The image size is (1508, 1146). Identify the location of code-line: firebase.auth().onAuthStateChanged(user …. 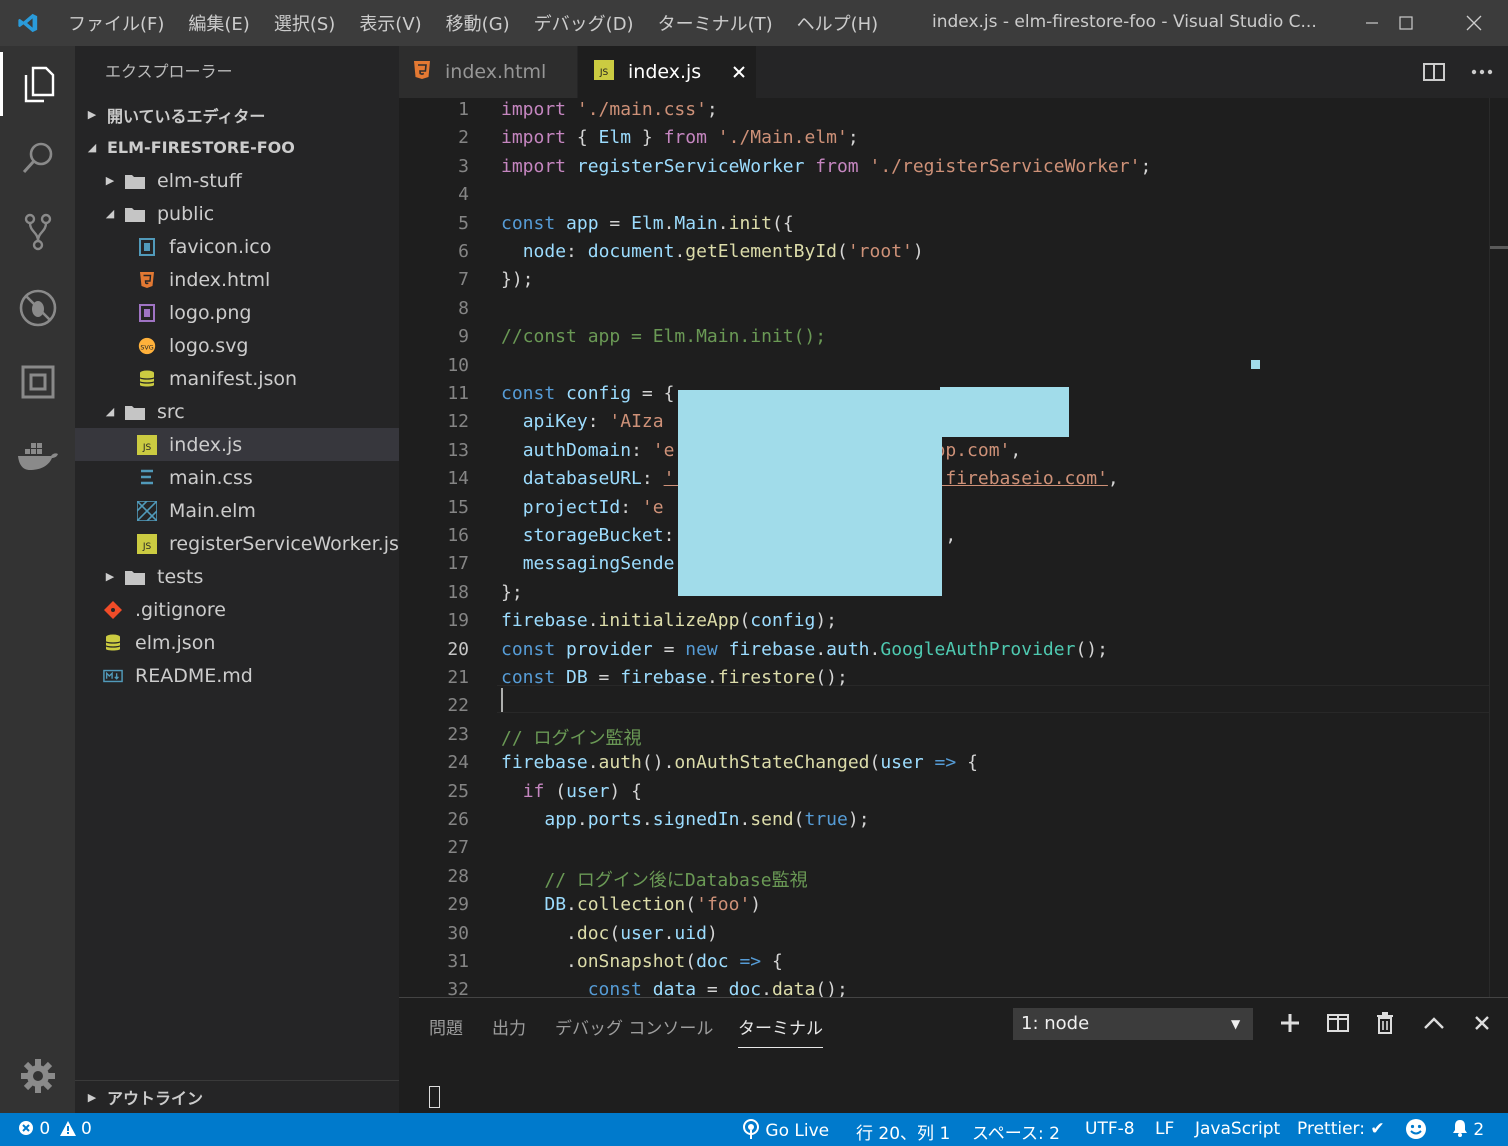
(739, 763).